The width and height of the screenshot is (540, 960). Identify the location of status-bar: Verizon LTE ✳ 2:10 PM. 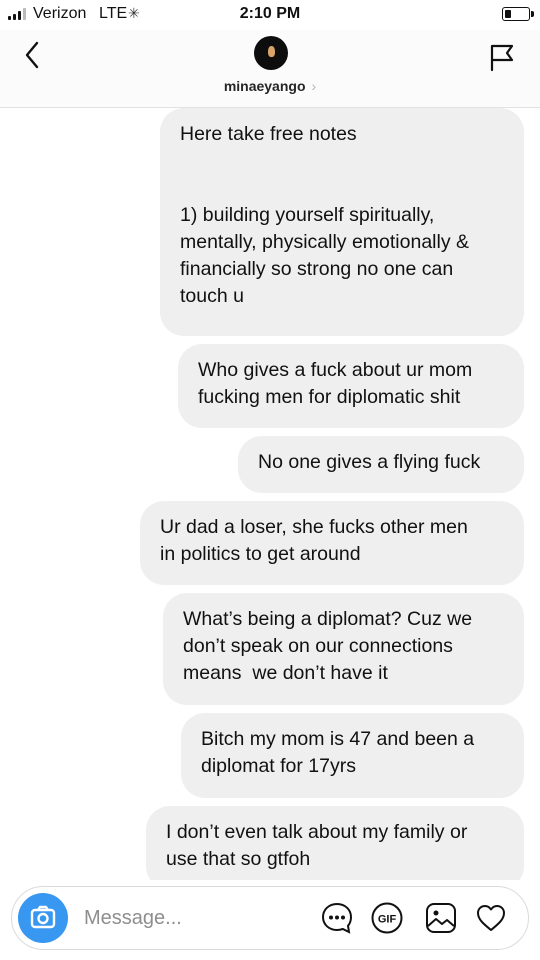
(270, 15).